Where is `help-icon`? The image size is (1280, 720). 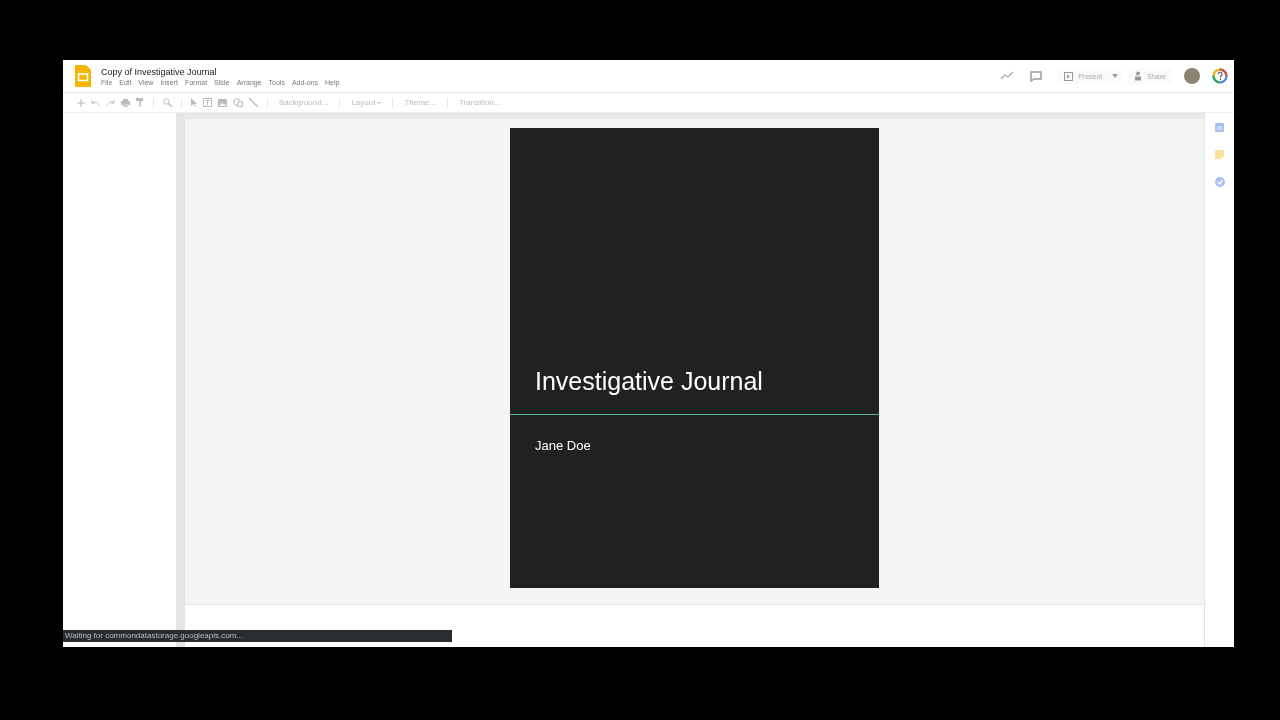 help-icon is located at coordinates (1220, 76).